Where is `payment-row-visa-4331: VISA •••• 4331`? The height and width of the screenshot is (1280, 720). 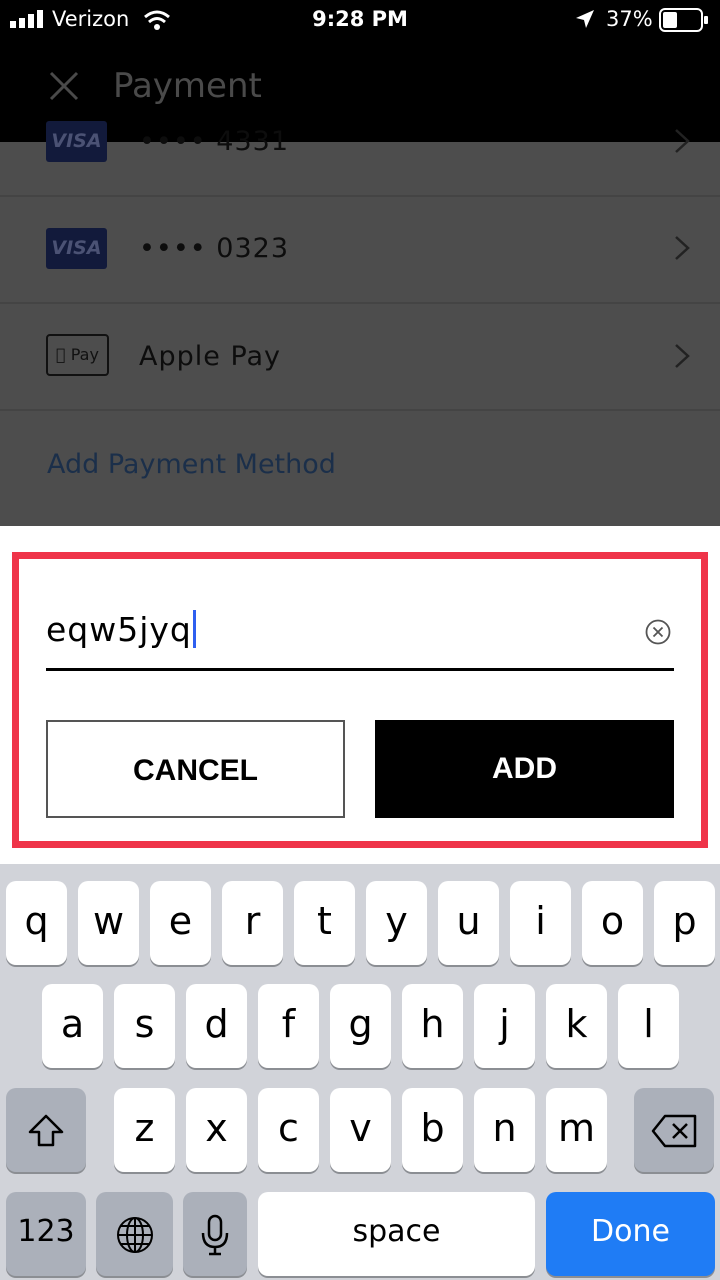 payment-row-visa-4331: VISA •••• 4331 is located at coordinates (360, 142).